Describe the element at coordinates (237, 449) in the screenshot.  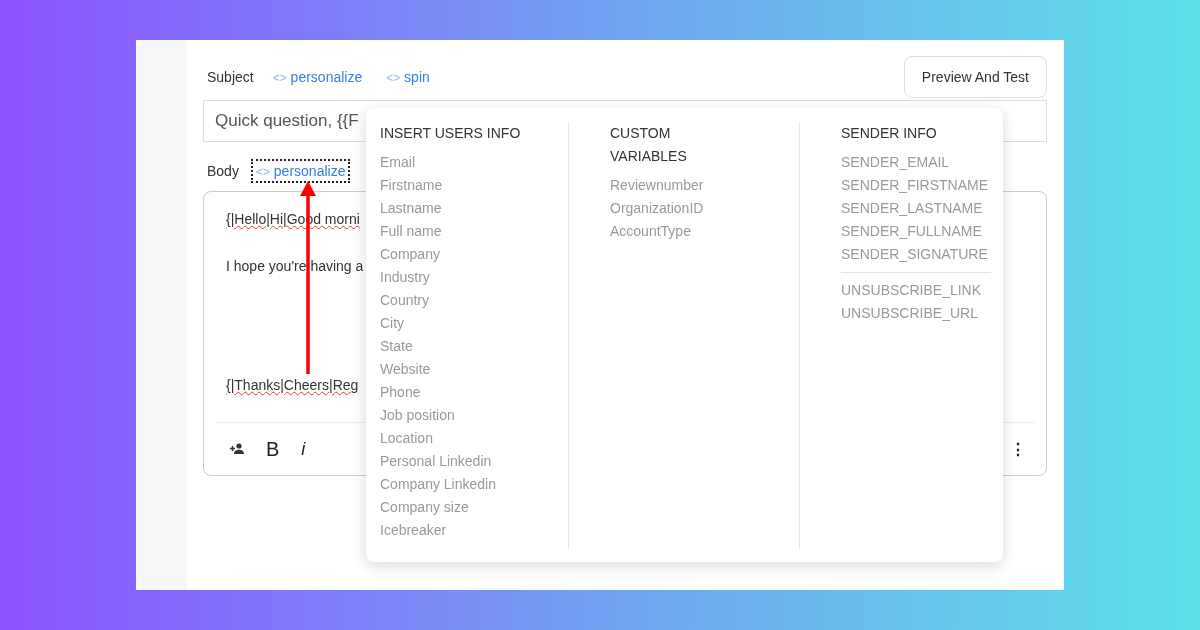
I see `add-person-icon` at that location.